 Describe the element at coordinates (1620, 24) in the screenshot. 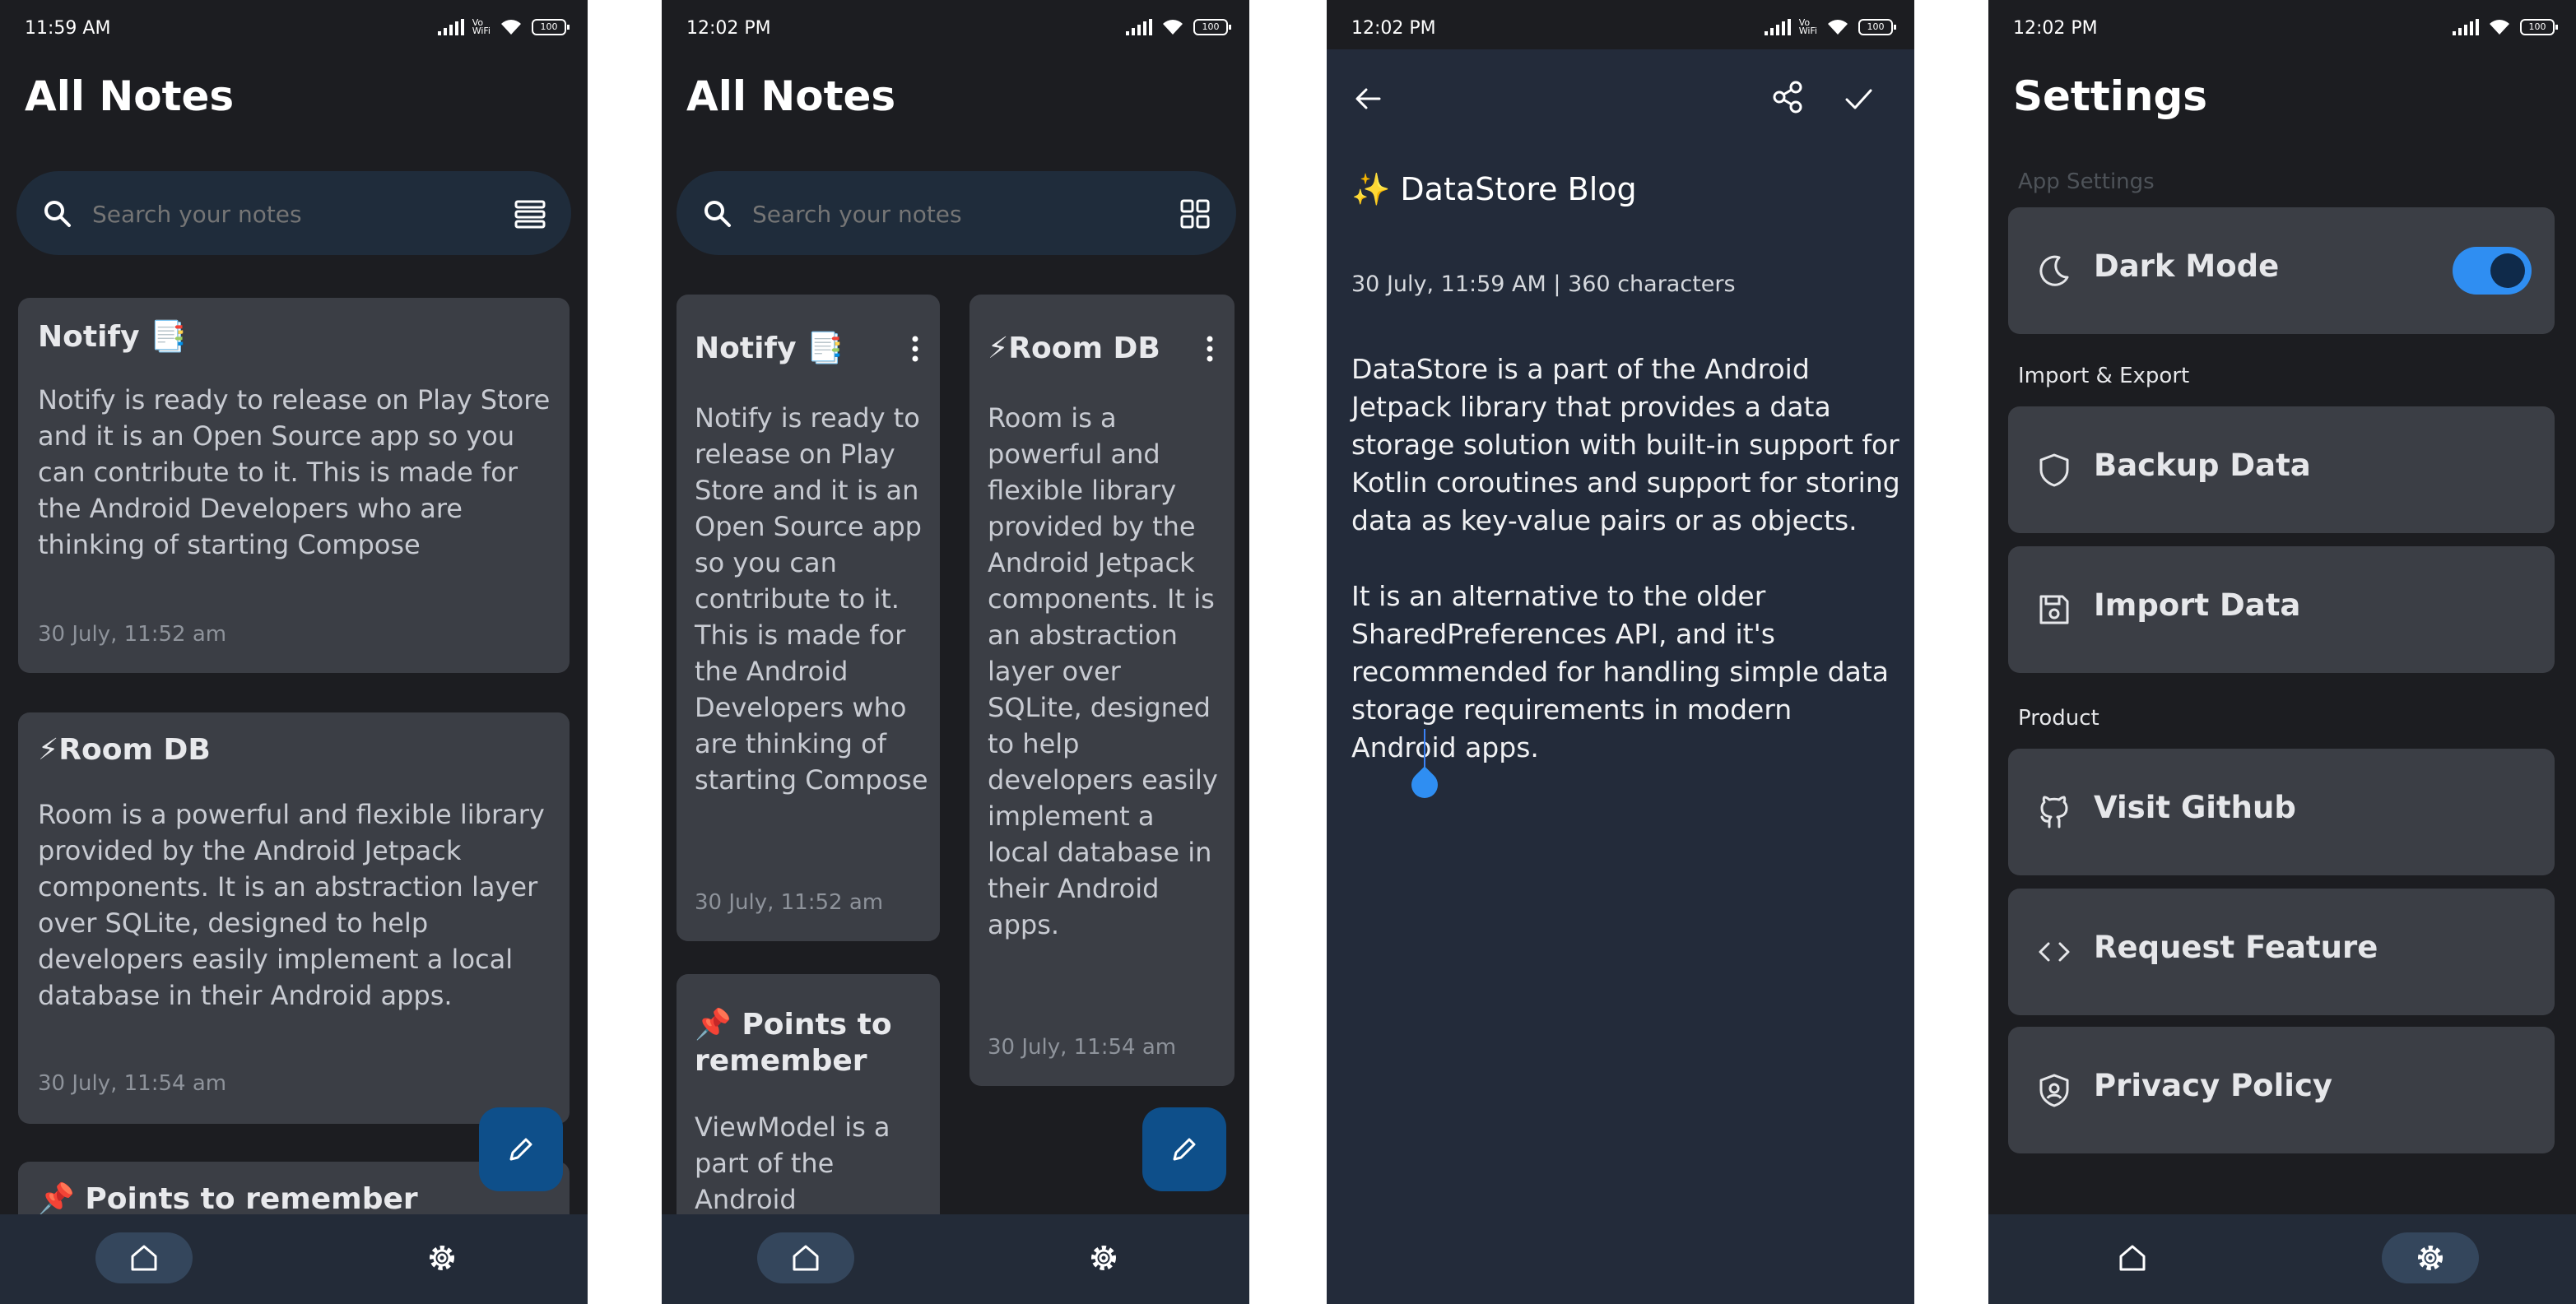

I see `status-bar: 12:02 PM Vo WiFi 100` at that location.